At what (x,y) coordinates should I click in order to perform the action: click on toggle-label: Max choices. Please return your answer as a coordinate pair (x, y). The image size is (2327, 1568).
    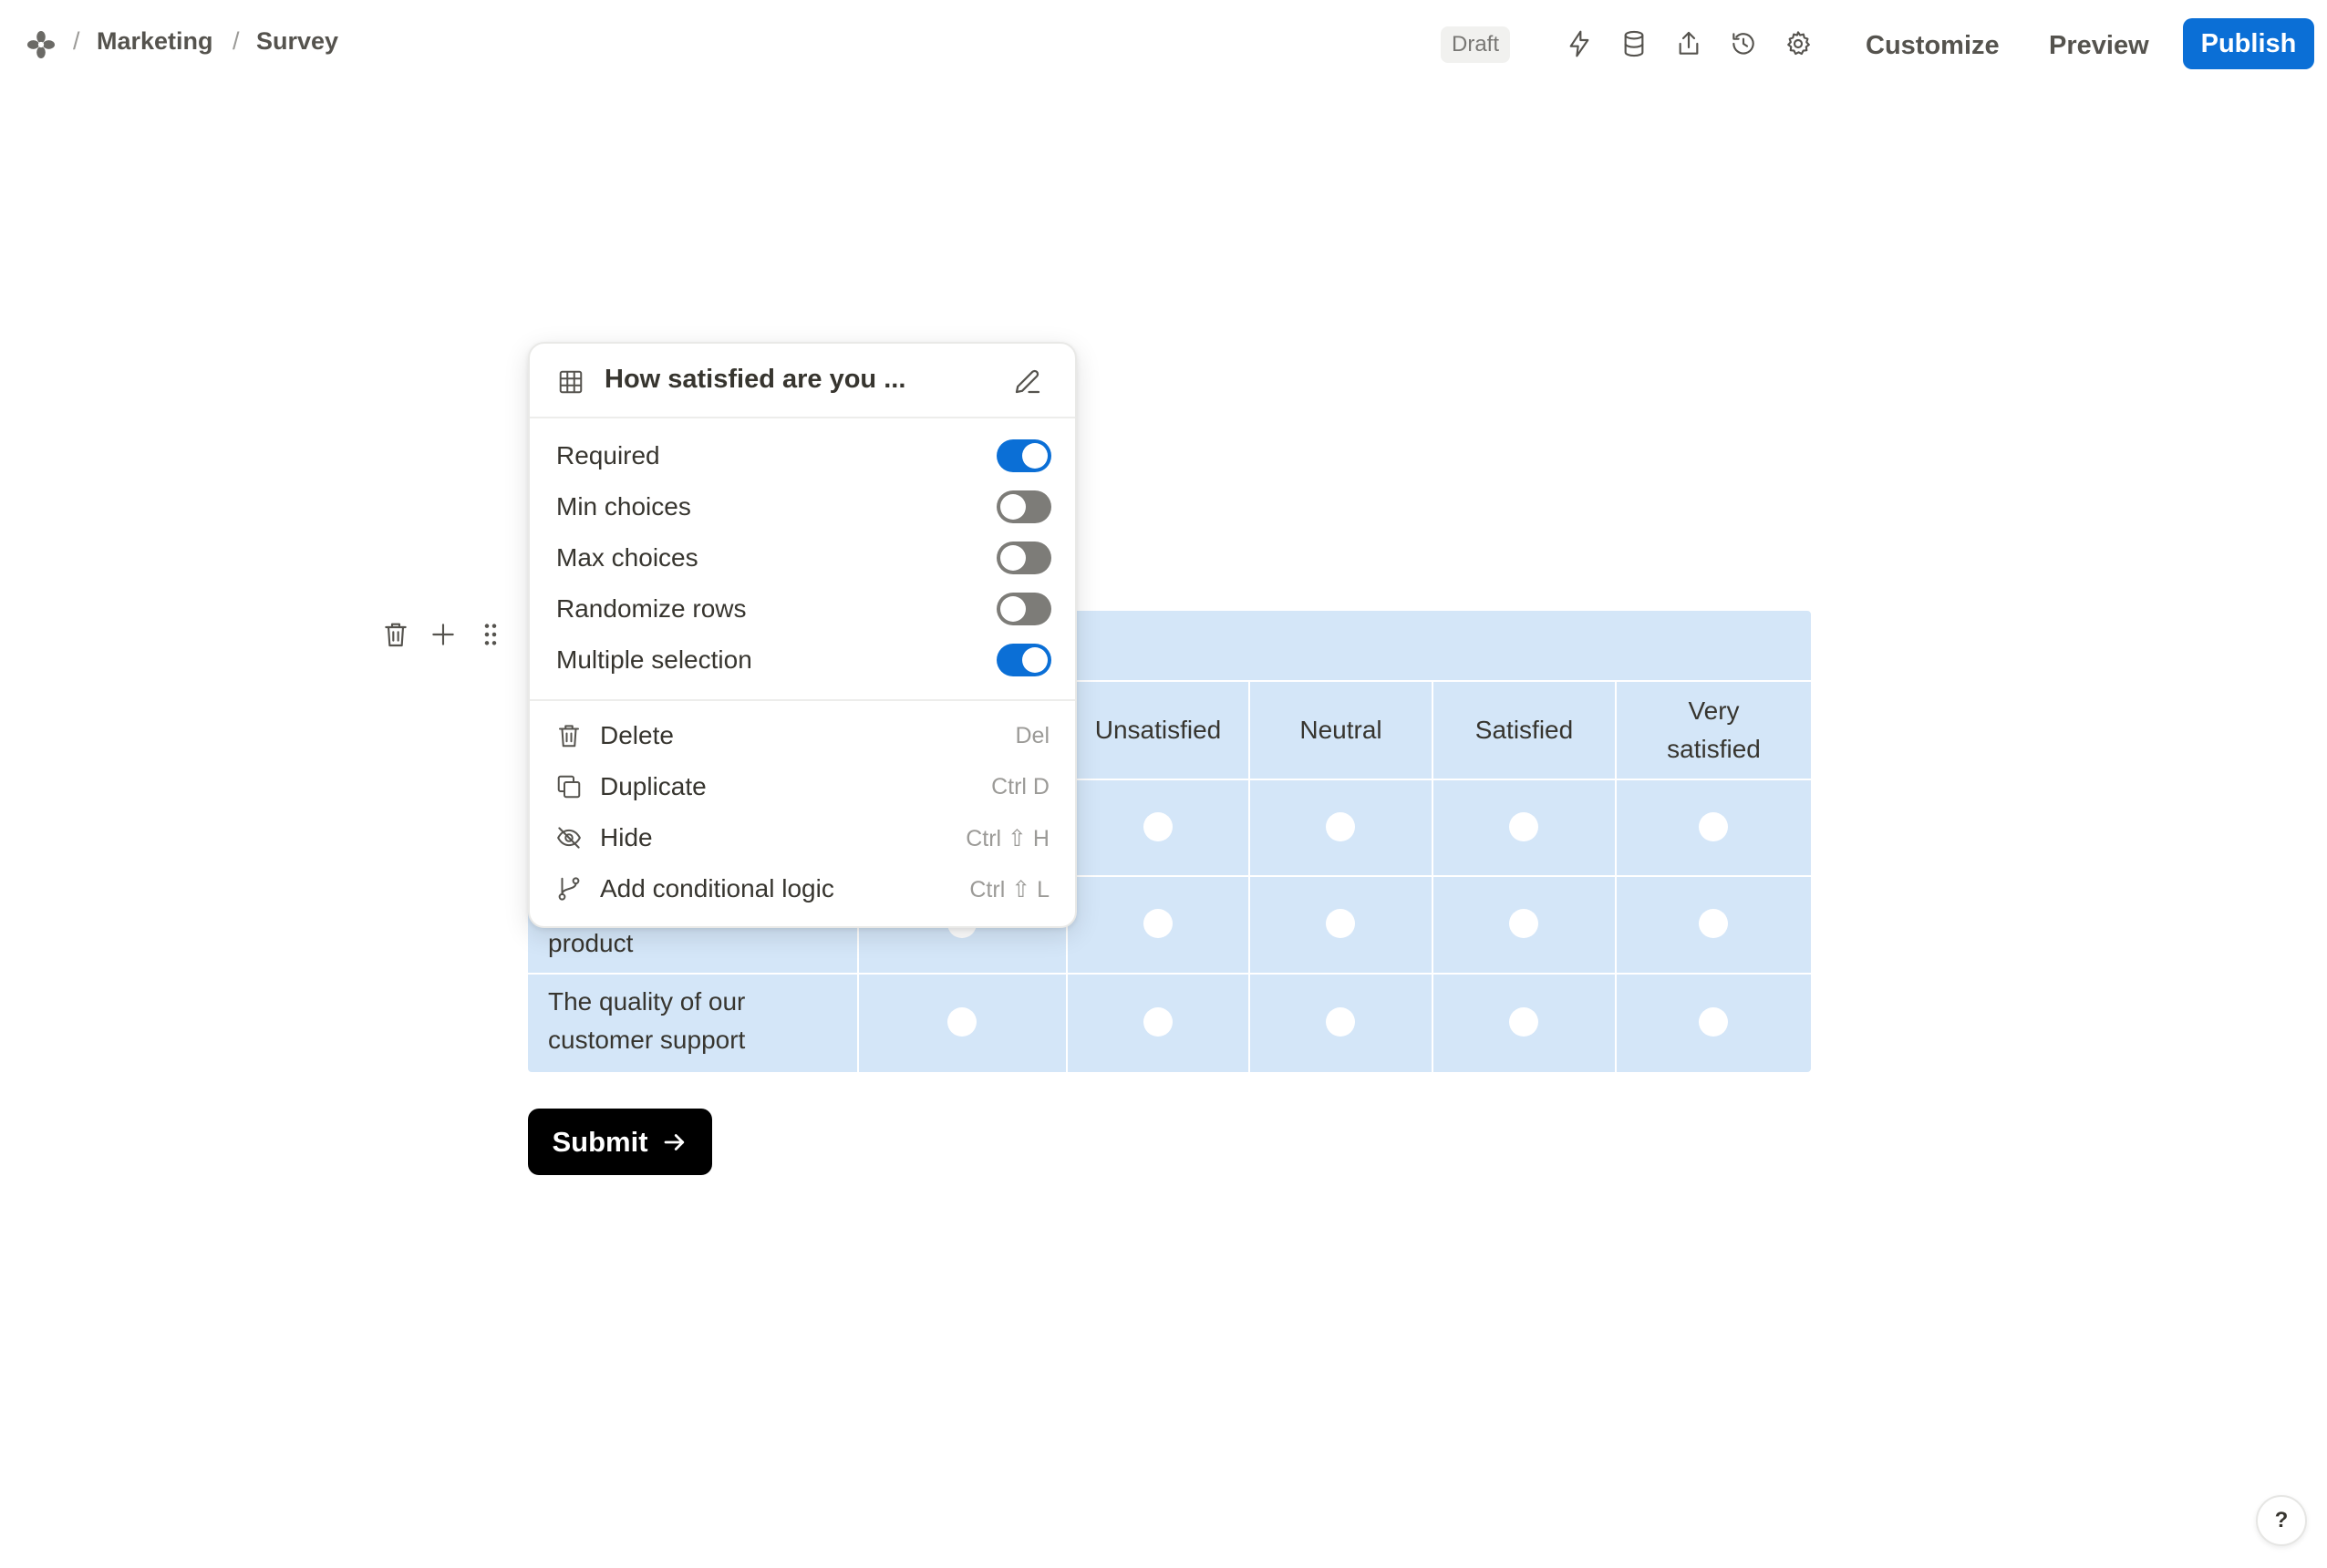
    Looking at the image, I should click on (627, 557).